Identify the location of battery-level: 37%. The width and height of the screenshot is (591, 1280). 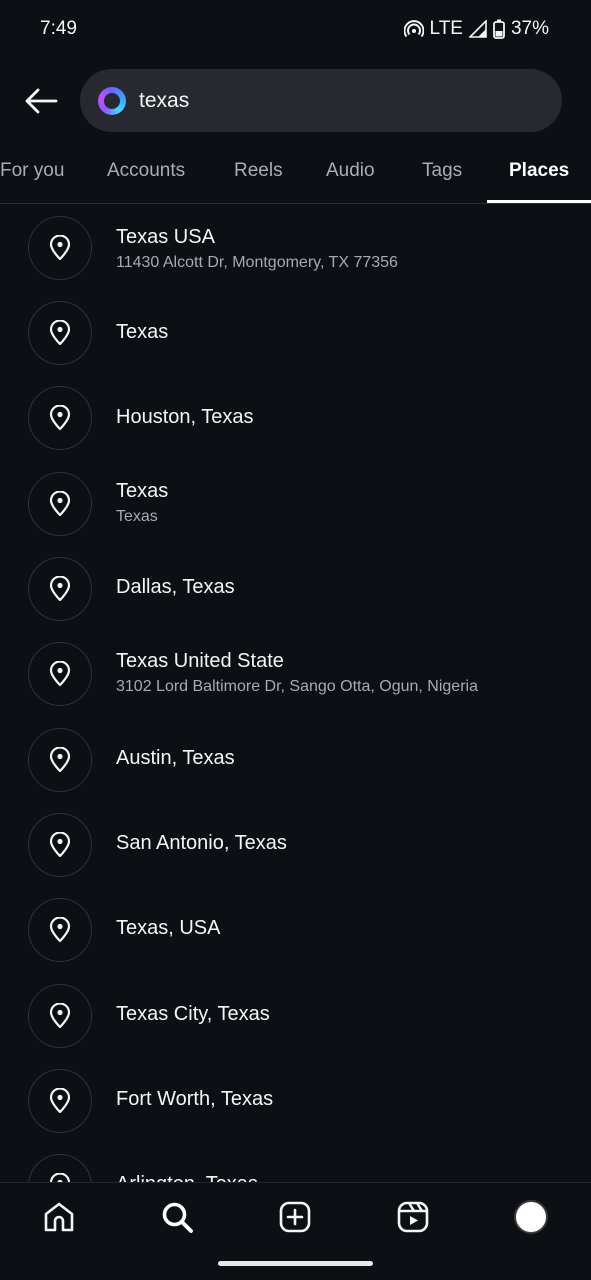
(529, 28).